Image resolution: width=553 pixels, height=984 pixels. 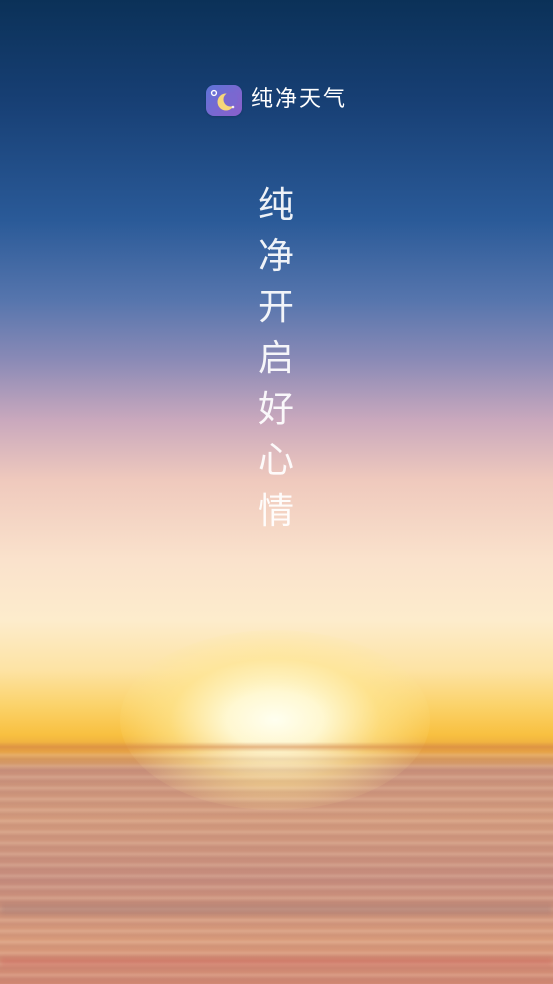 What do you see at coordinates (275, 256) in the screenshot?
I see `slogan-char: 净` at bounding box center [275, 256].